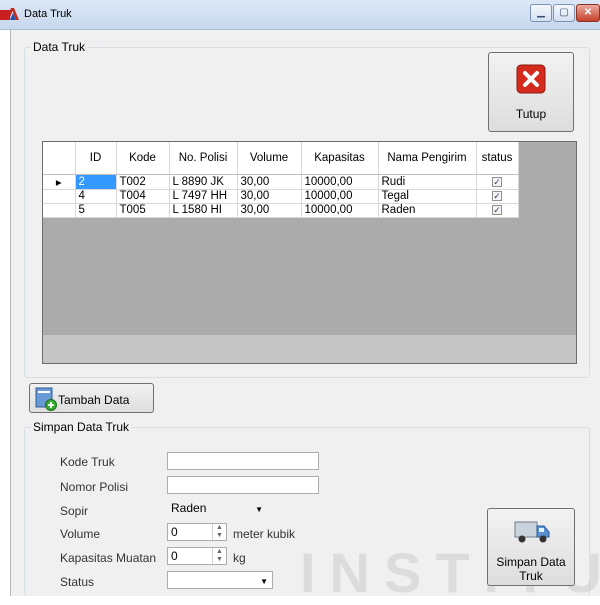  What do you see at coordinates (48, 14) in the screenshot?
I see `window-title: Data Truk` at bounding box center [48, 14].